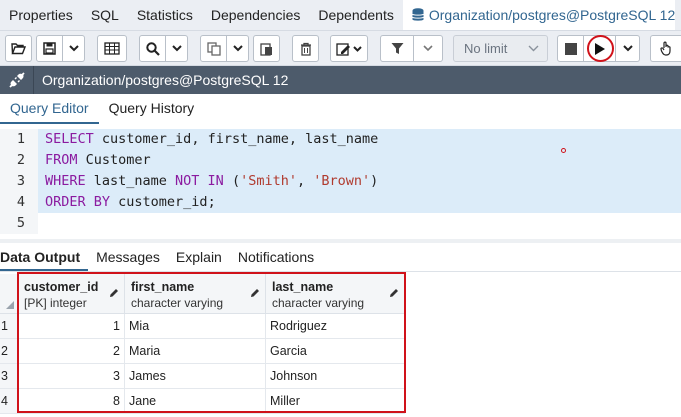 Image resolution: width=681 pixels, height=417 pixels. I want to click on editor-tab-bar: Query Editor Query History, so click(340, 109).